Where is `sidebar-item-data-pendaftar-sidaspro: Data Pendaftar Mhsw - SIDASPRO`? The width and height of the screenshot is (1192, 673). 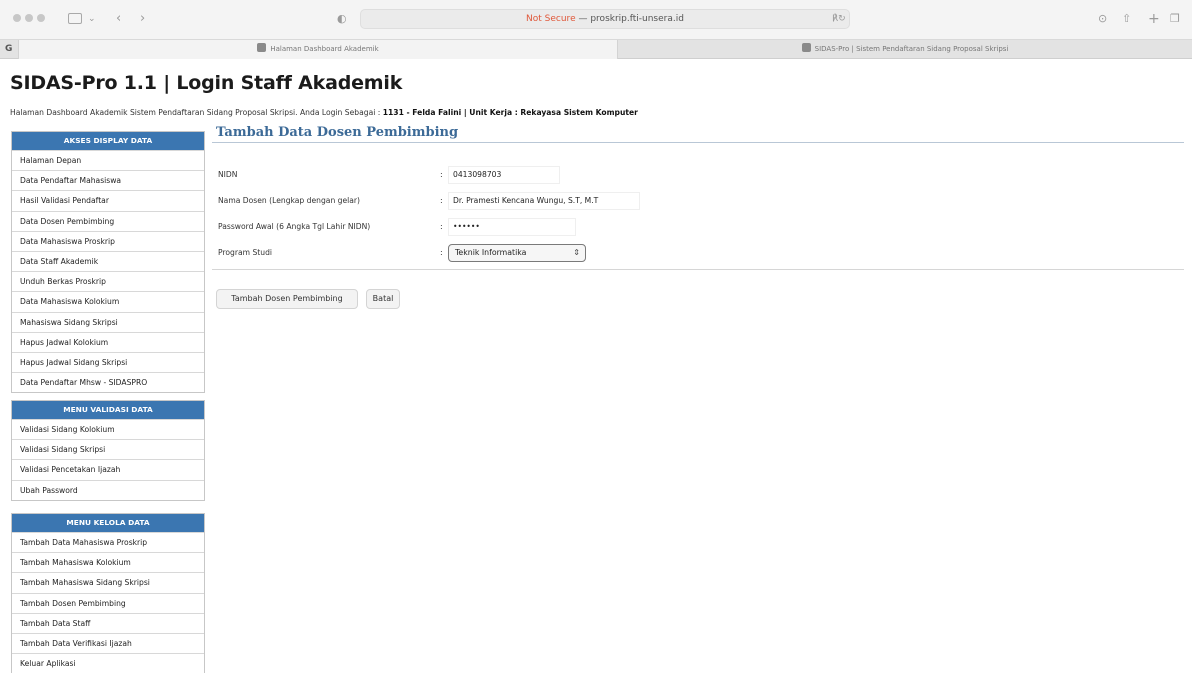
sidebar-item-data-pendaftar-sidaspro: Data Pendaftar Mhsw - SIDASPRO is located at coordinates (108, 382).